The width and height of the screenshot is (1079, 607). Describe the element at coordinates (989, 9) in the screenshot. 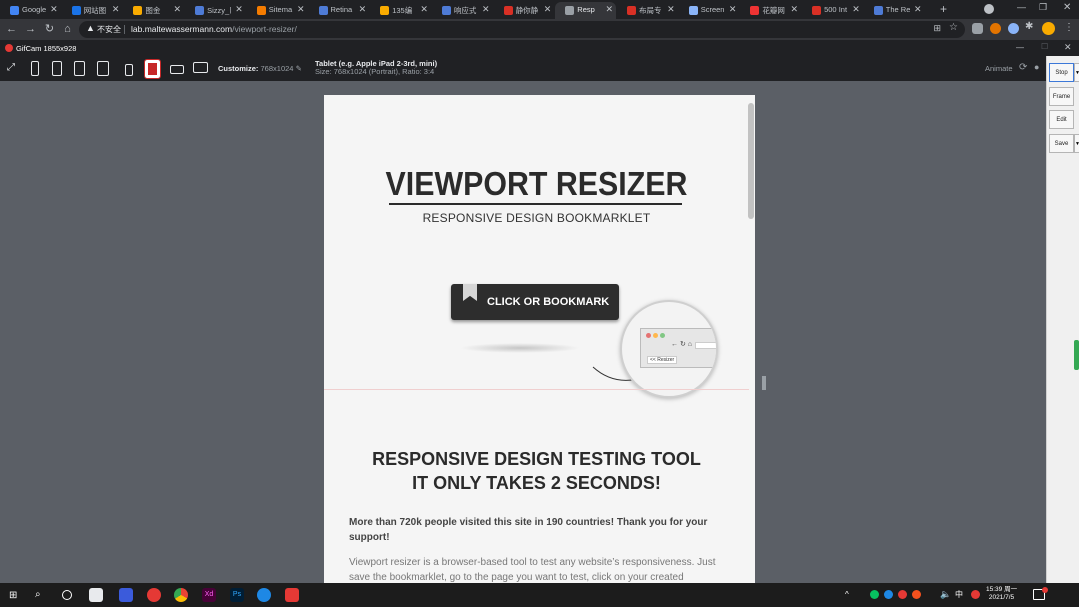

I see `profile-circle-icon` at that location.